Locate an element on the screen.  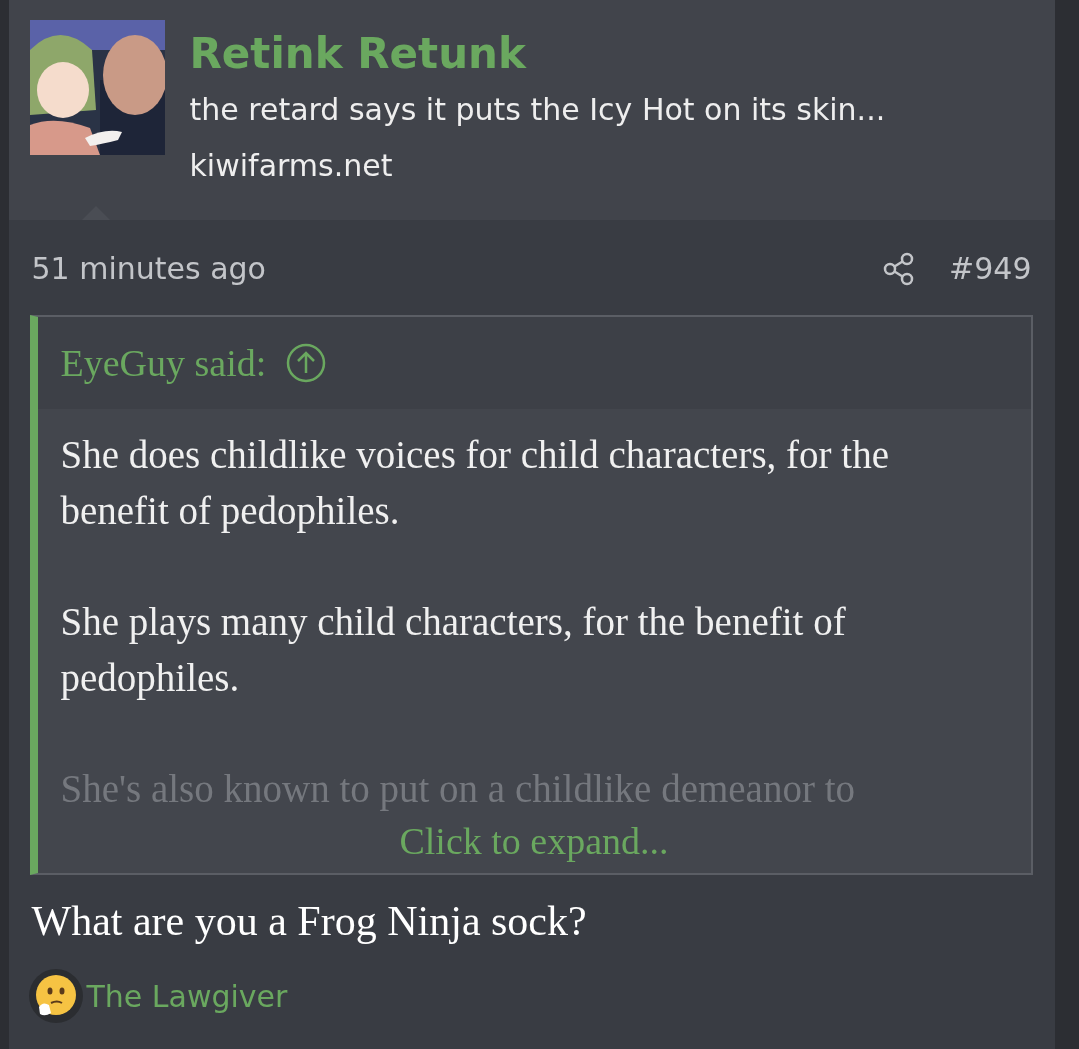
post-time: 51 minutes ago is located at coordinates (148, 268).